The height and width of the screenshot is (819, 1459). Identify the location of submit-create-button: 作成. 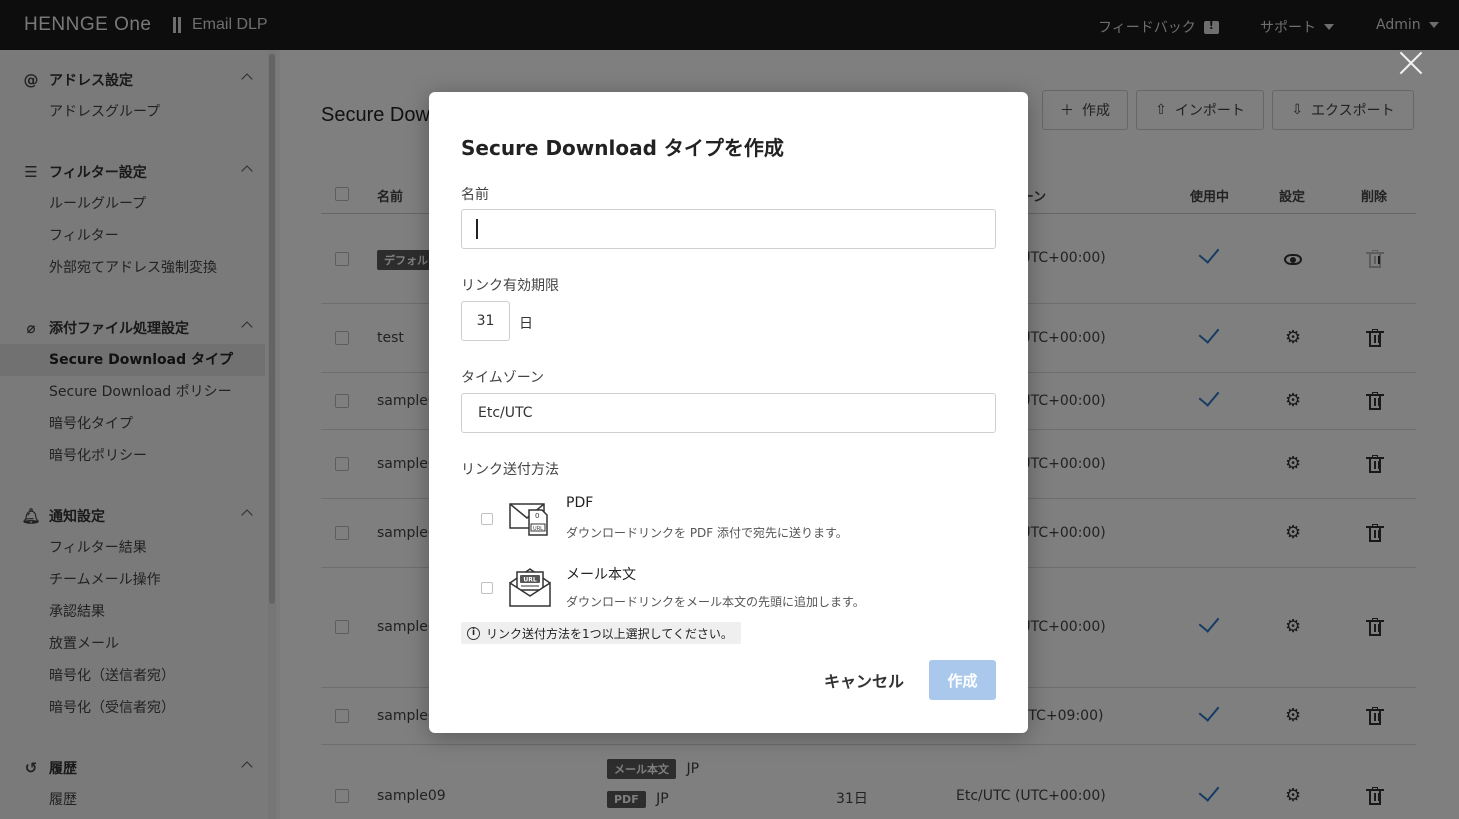
(962, 680).